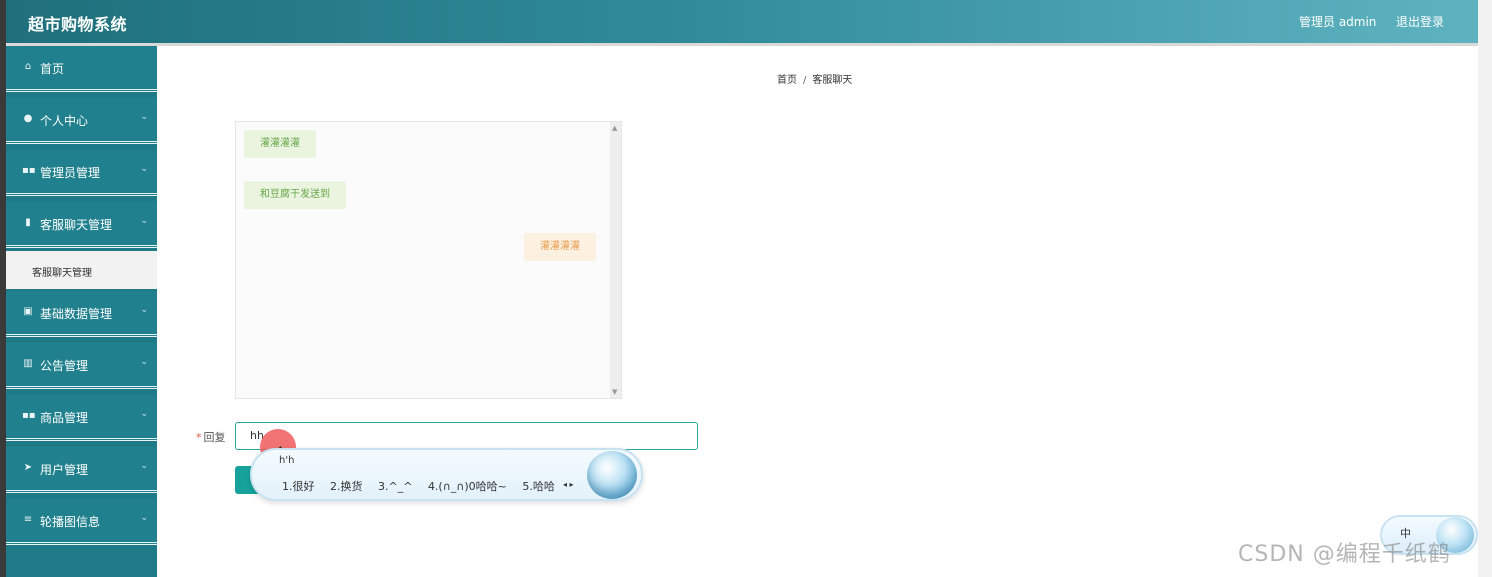 The height and width of the screenshot is (577, 1492). I want to click on scroll-up-arrow-icon: ▲, so click(614, 128).